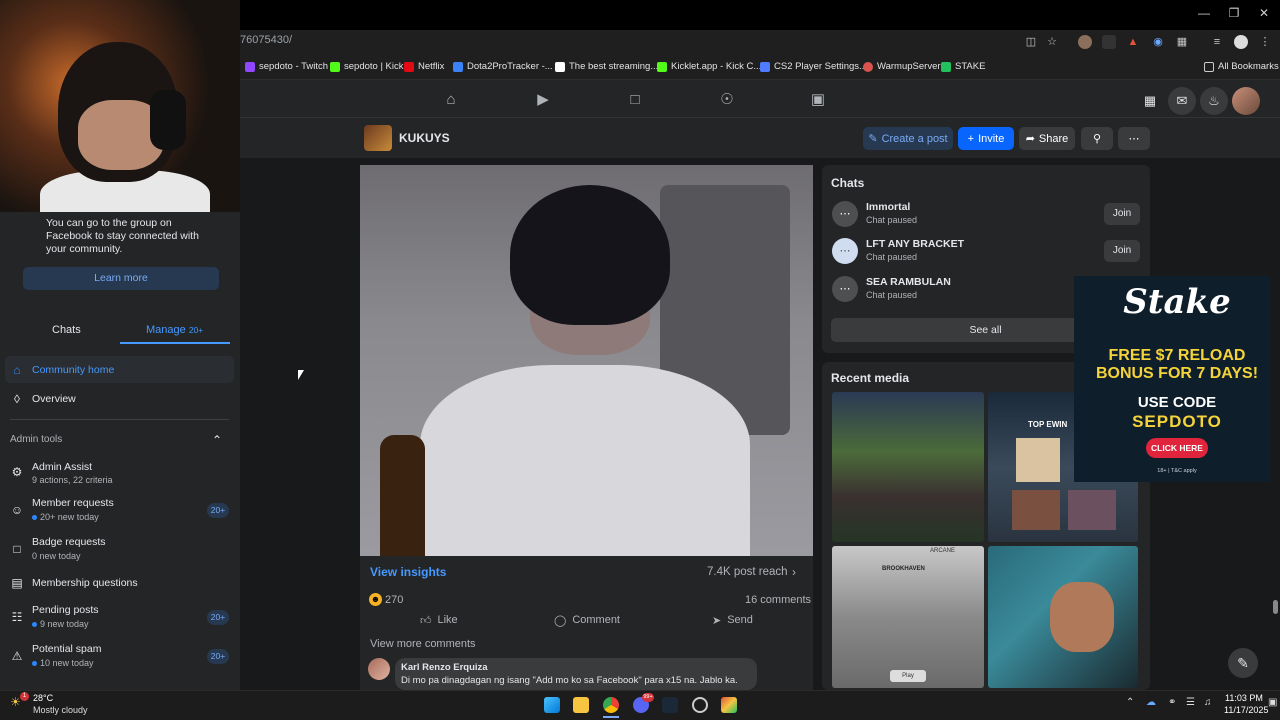 The width and height of the screenshot is (1280, 720). I want to click on tab-search-icon: ≡, so click(1217, 42).